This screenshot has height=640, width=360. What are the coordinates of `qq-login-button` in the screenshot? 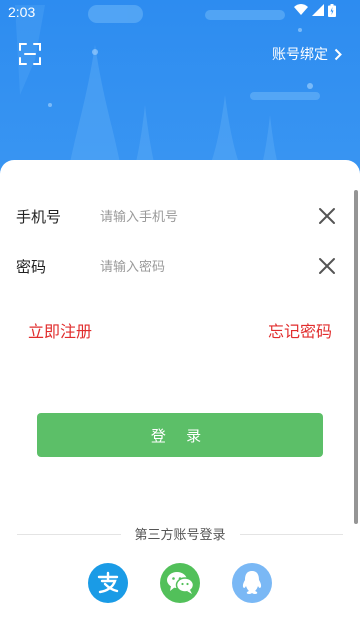 It's located at (252, 583).